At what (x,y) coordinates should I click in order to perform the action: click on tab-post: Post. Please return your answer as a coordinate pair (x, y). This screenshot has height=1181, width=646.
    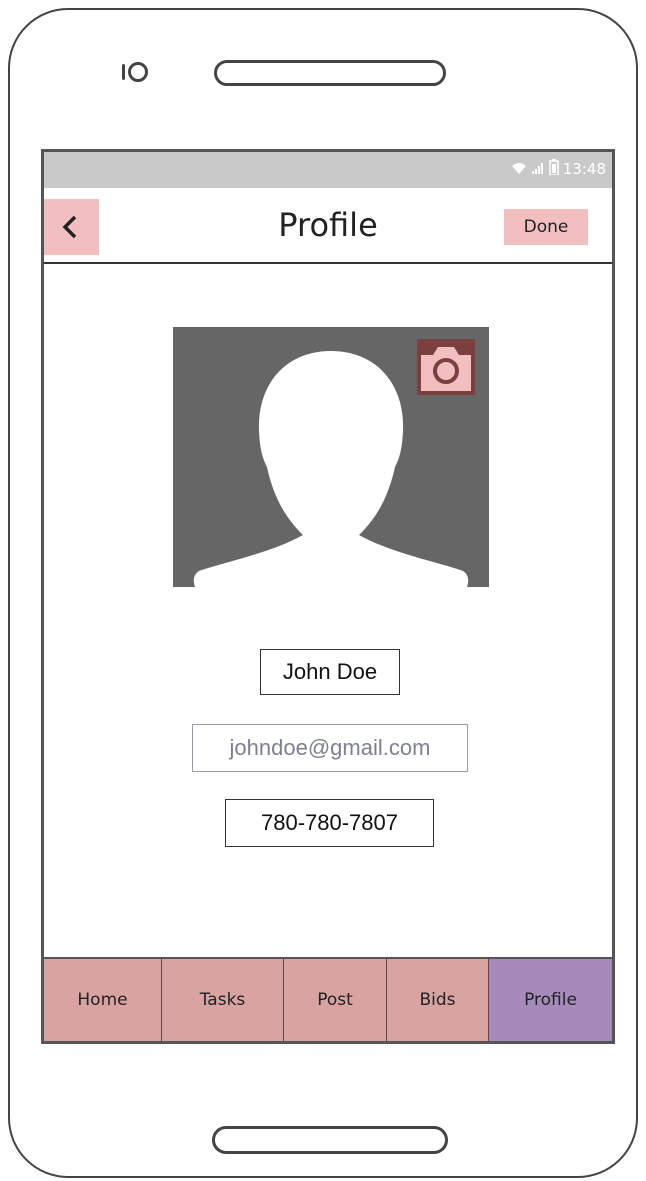
    Looking at the image, I should click on (335, 1000).